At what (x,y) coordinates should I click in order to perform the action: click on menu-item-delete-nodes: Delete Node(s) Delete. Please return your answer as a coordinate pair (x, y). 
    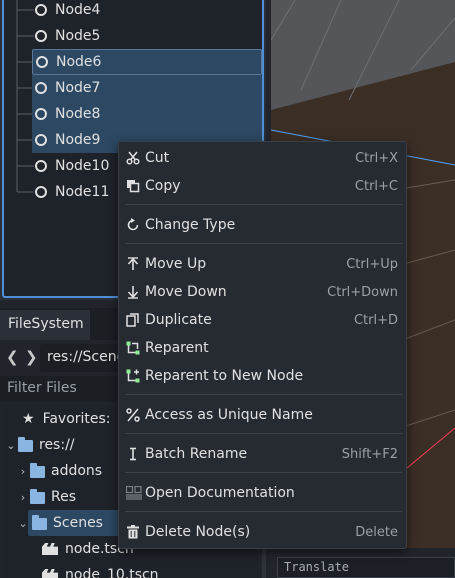
    Looking at the image, I should click on (262, 532).